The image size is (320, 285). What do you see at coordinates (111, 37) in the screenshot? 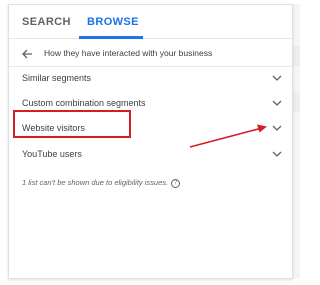
I see `active-tab-indicator` at bounding box center [111, 37].